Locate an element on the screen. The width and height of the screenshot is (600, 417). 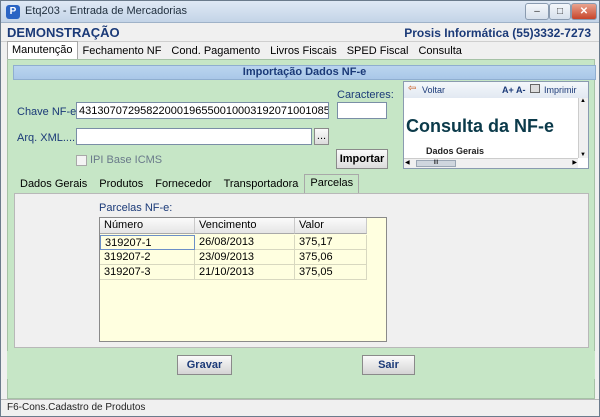
tab-parcelas: Parcelas is located at coordinates (332, 183).